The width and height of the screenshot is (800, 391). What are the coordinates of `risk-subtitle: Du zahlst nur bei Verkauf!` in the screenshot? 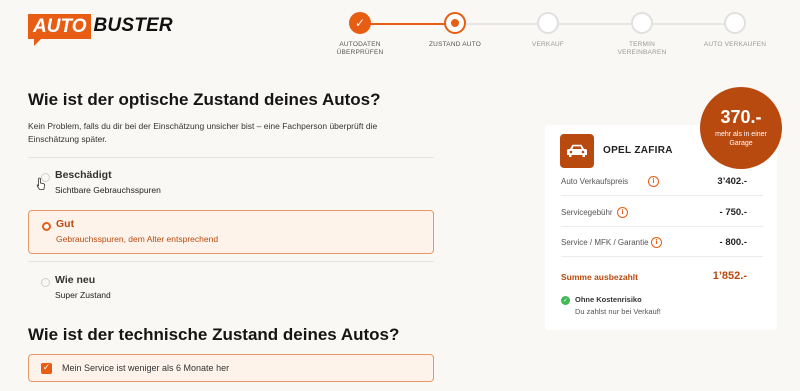 It's located at (618, 311).